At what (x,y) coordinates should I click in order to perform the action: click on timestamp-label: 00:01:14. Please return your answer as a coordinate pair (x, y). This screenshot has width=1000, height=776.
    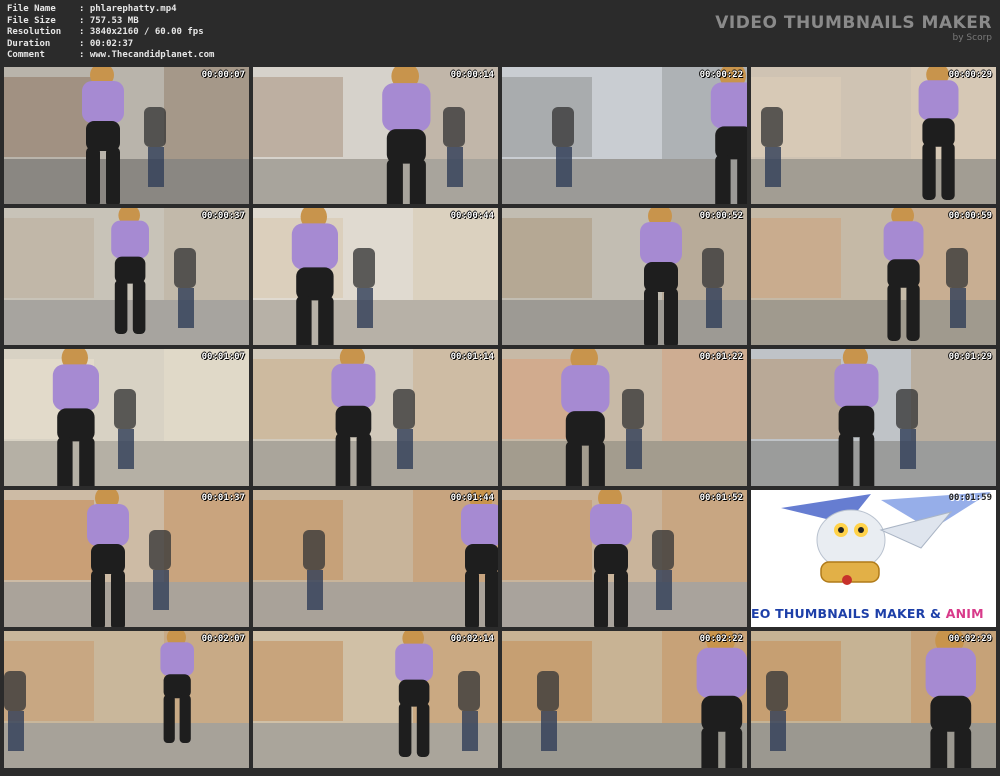
    Looking at the image, I should click on (472, 357).